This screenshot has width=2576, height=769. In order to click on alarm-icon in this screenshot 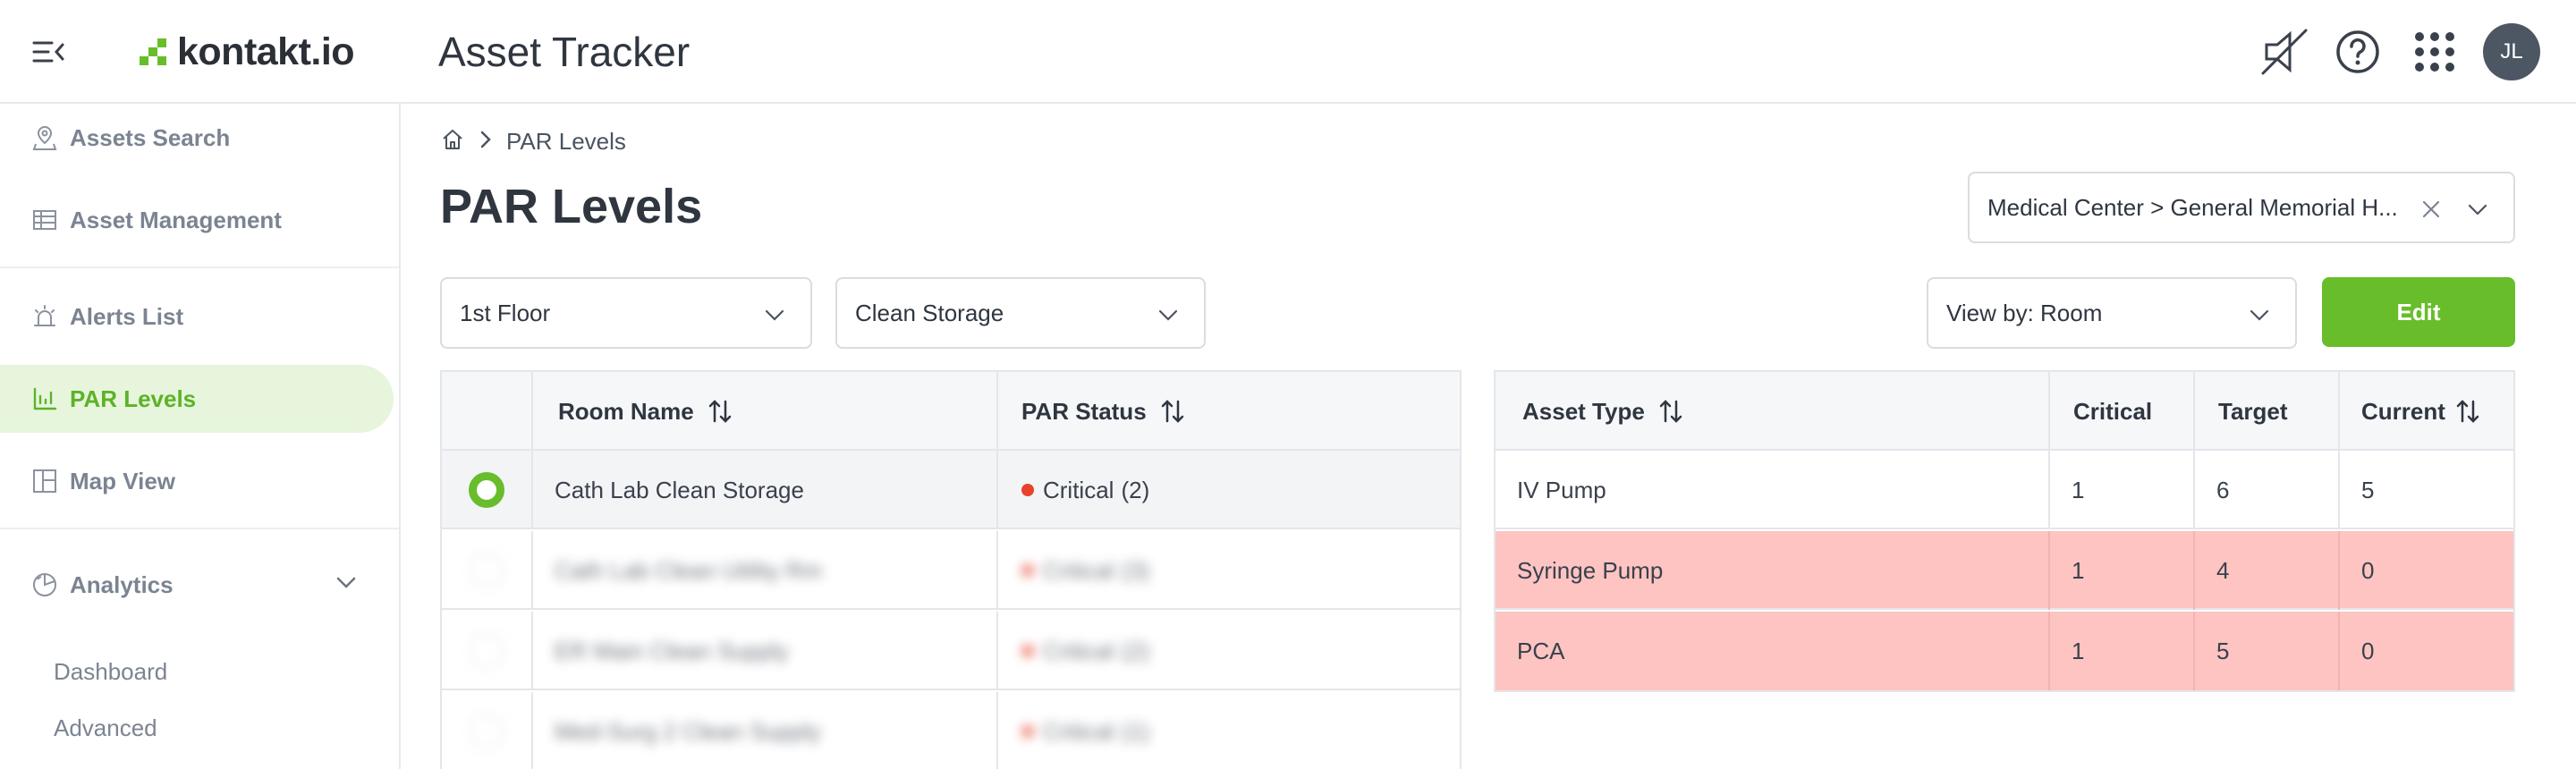, I will do `click(45, 316)`.